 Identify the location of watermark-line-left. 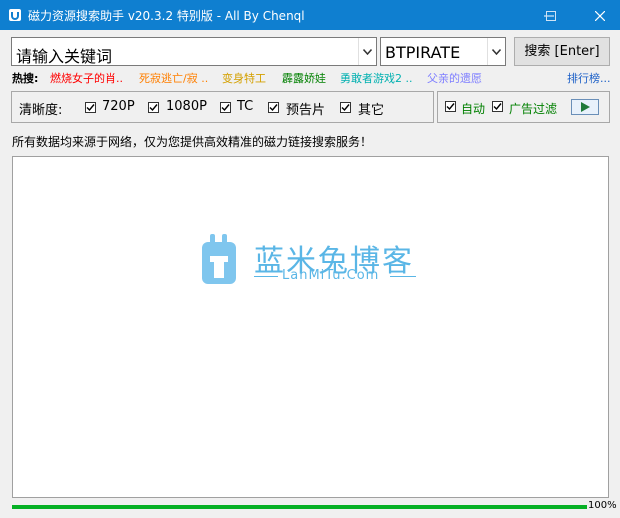
(266, 276).